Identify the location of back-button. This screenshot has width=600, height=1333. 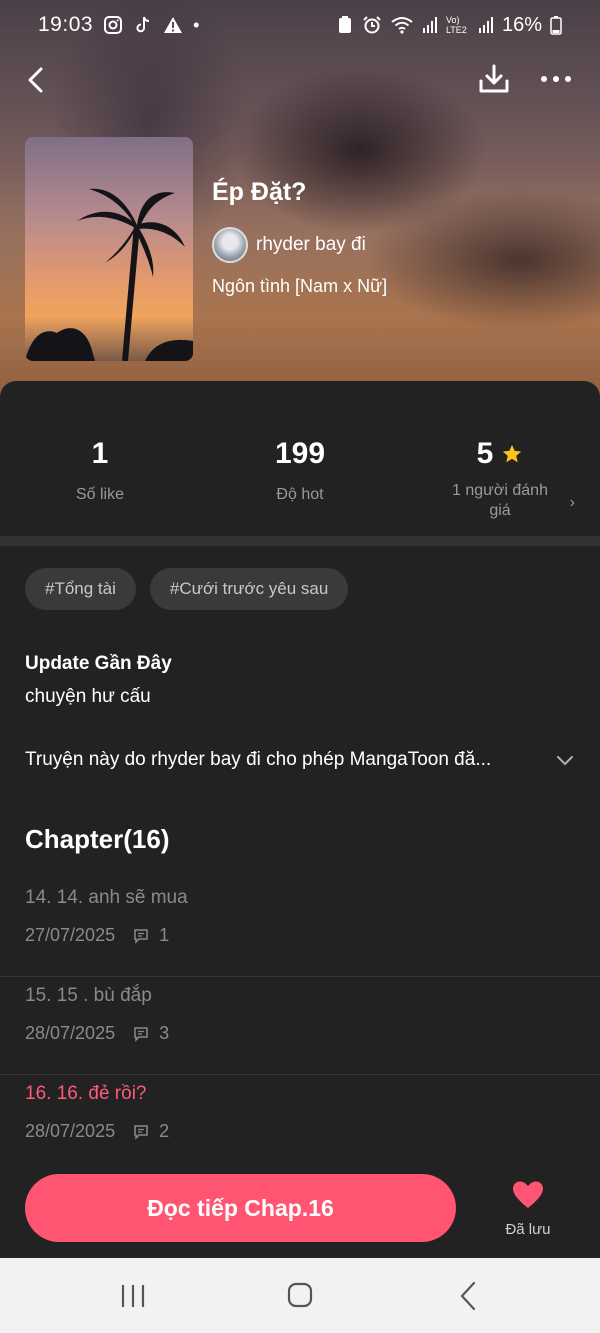
(37, 80).